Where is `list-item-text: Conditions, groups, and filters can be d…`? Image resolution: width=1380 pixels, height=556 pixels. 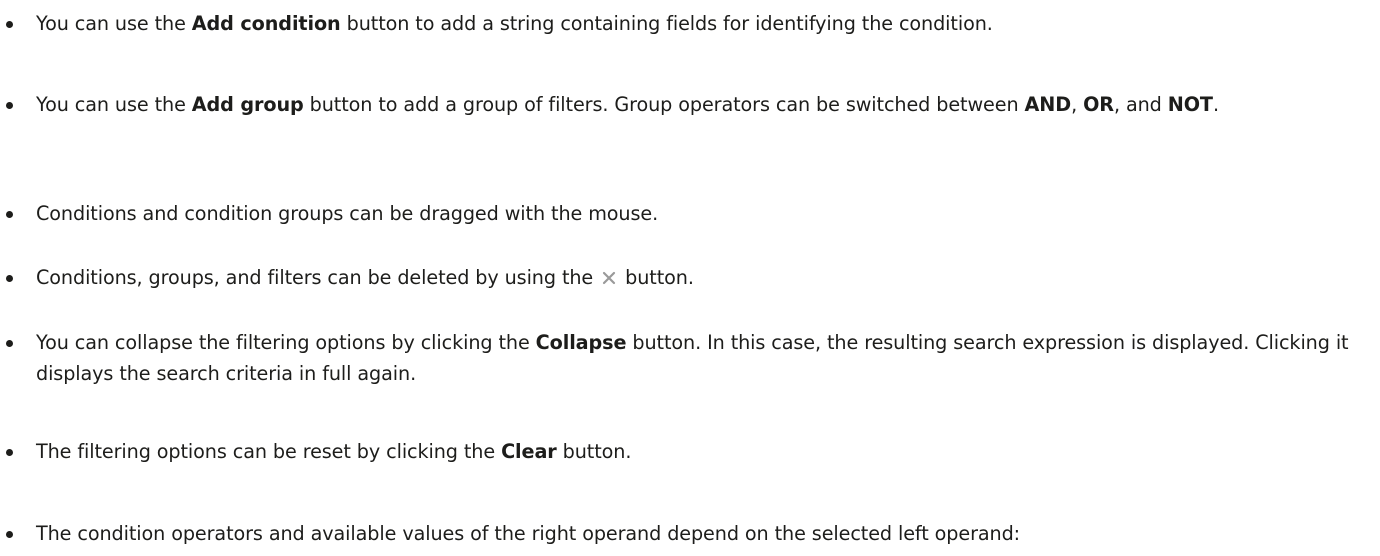
list-item-text: Conditions, groups, and filters can be d… is located at coordinates (365, 277).